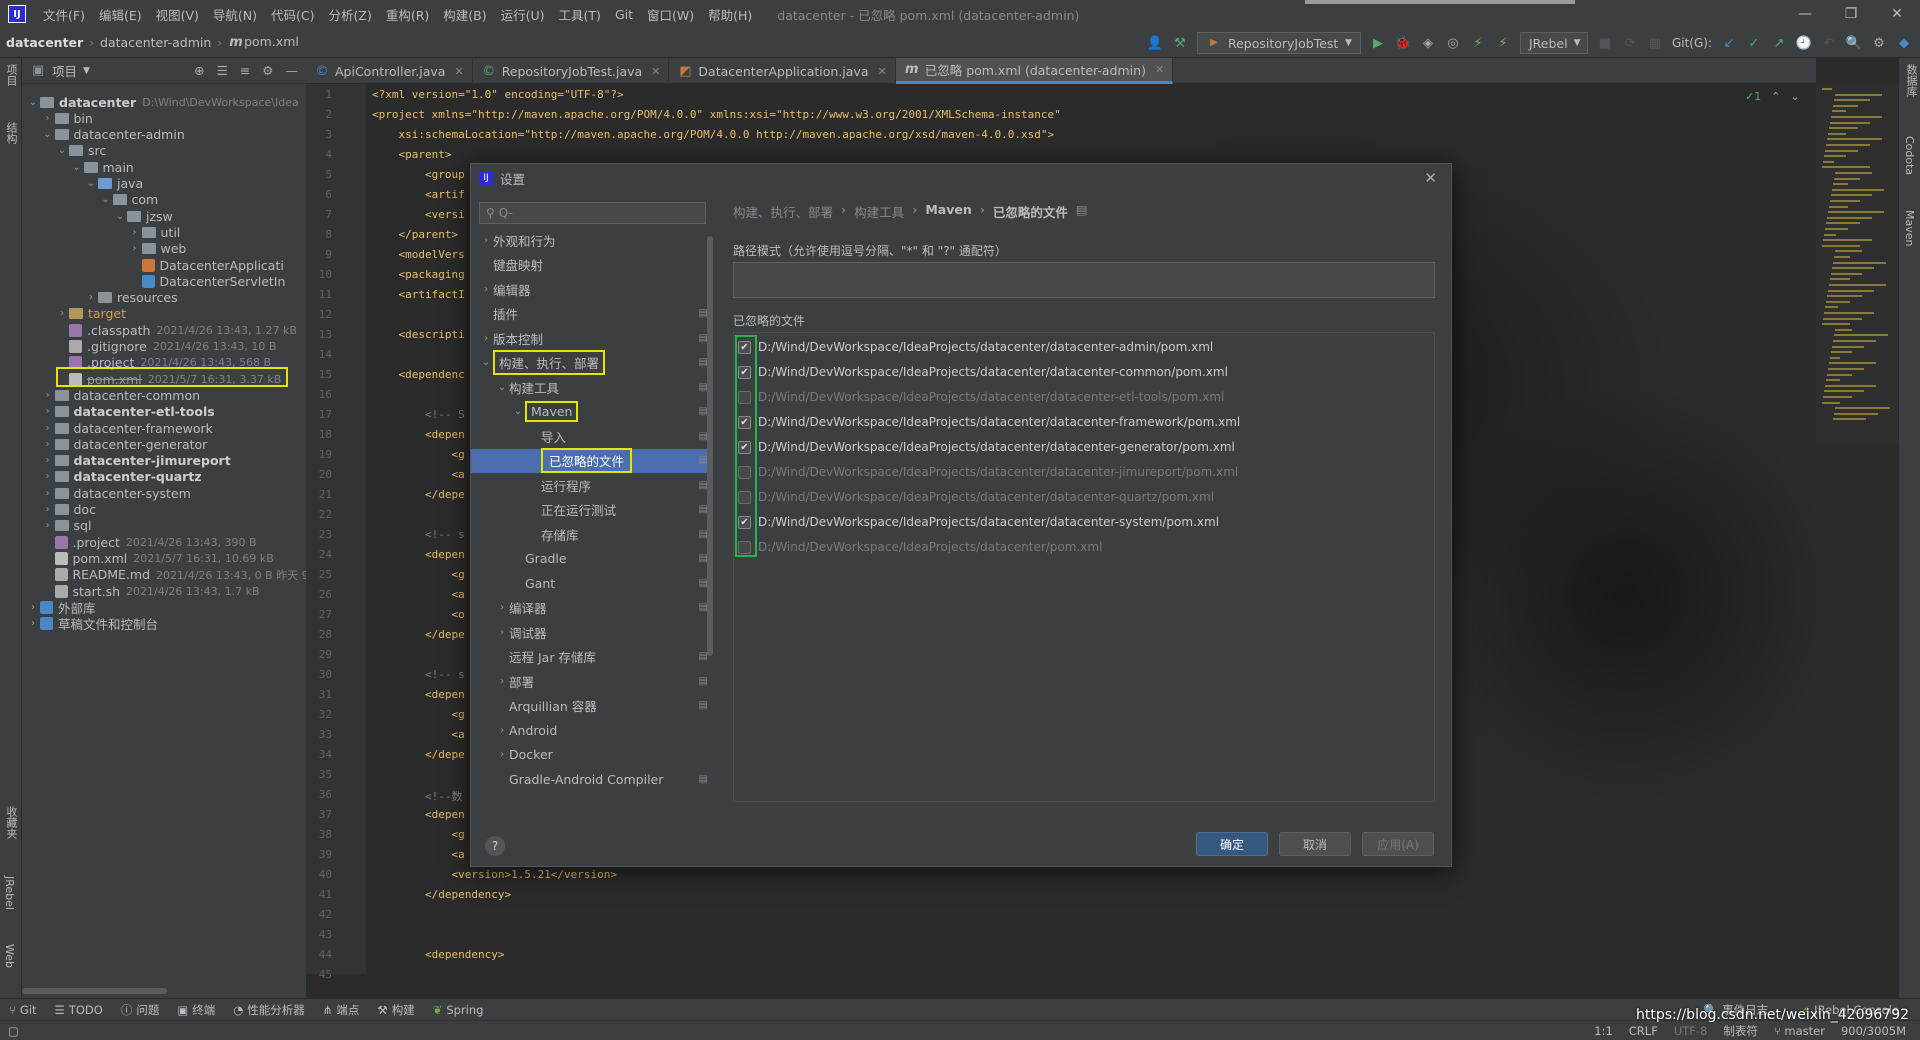 This screenshot has width=1920, height=1040. Describe the element at coordinates (1851, 14) in the screenshot. I see `restore-icon: ❐` at that location.